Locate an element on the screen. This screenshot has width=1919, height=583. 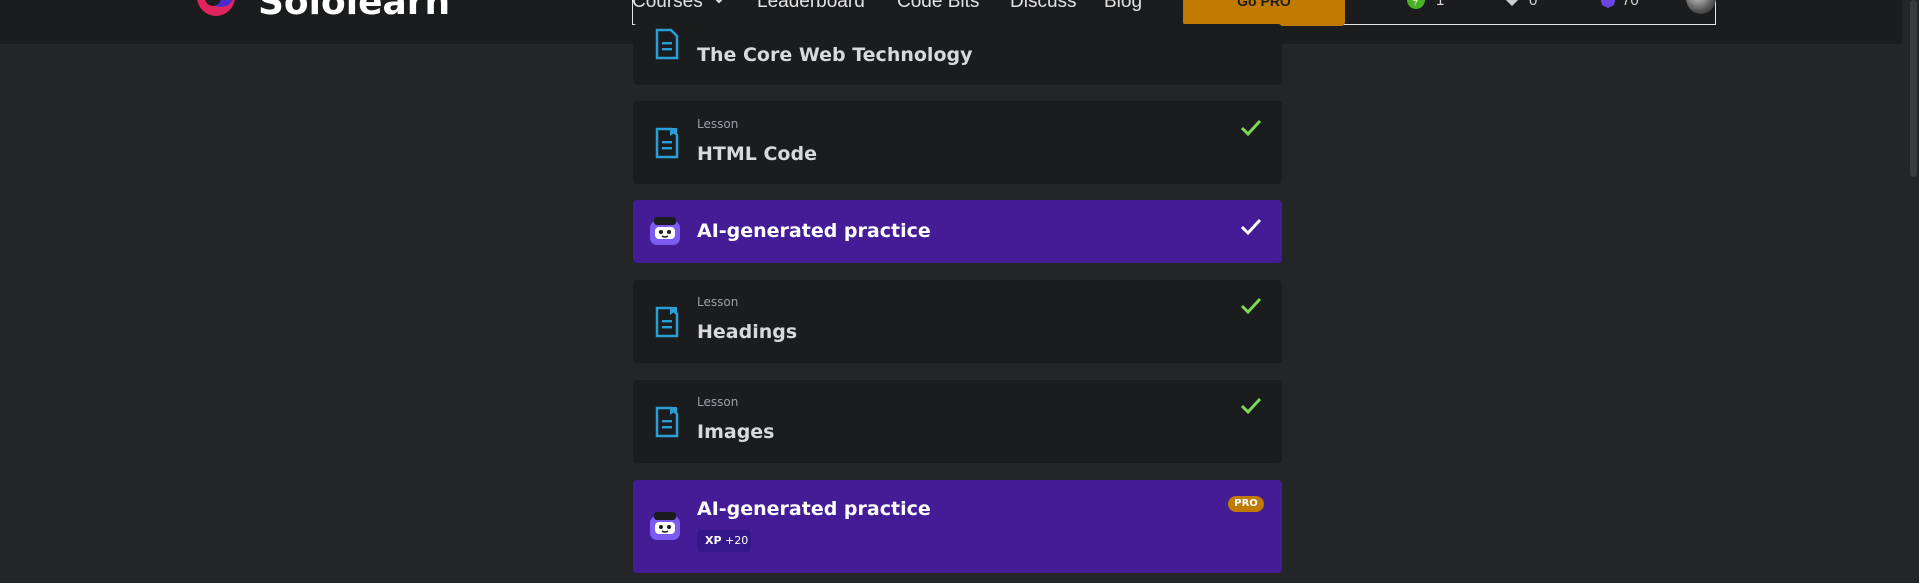
xp-reward-badge: XP +20 is located at coordinates (724, 541).